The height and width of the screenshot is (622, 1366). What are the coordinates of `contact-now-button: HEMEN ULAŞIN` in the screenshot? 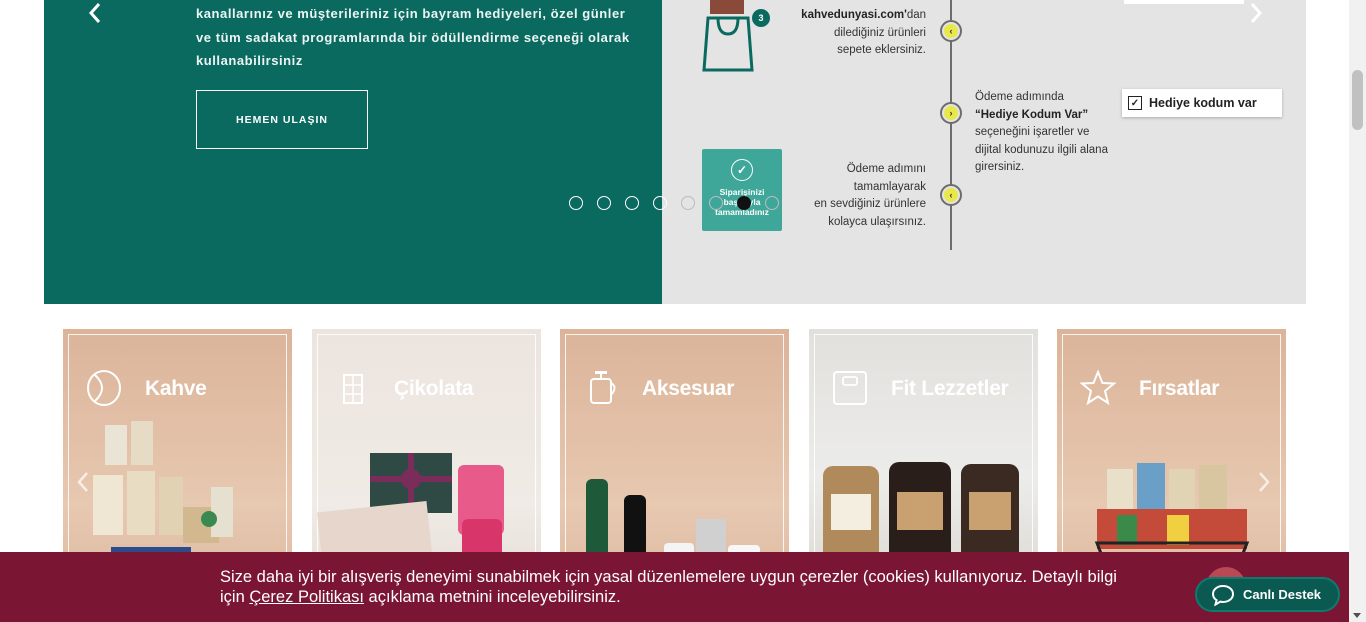 It's located at (282, 119).